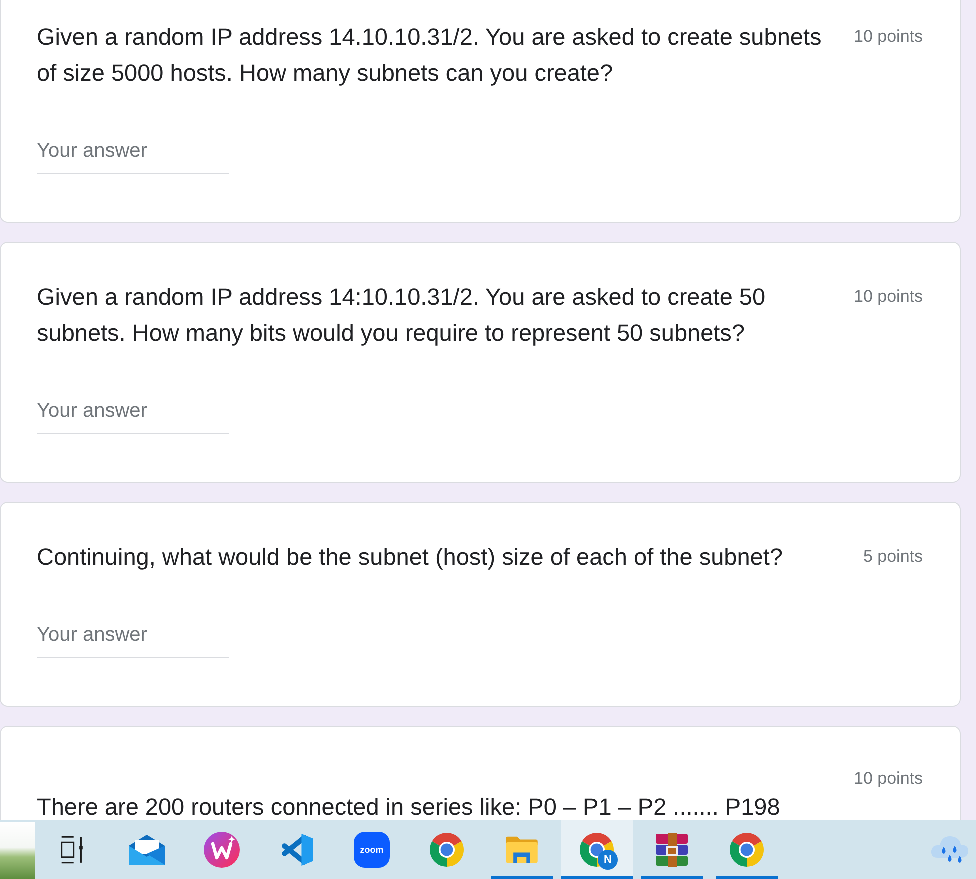 This screenshot has width=976, height=879. What do you see at coordinates (597, 849) in the screenshot?
I see `taskbar-button: N` at bounding box center [597, 849].